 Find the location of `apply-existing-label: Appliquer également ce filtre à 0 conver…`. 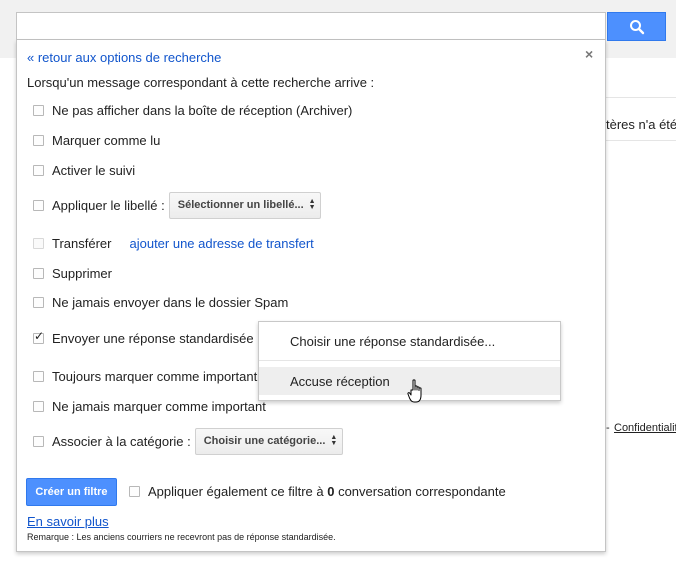

apply-existing-label: Appliquer également ce filtre à 0 conver… is located at coordinates (327, 491).